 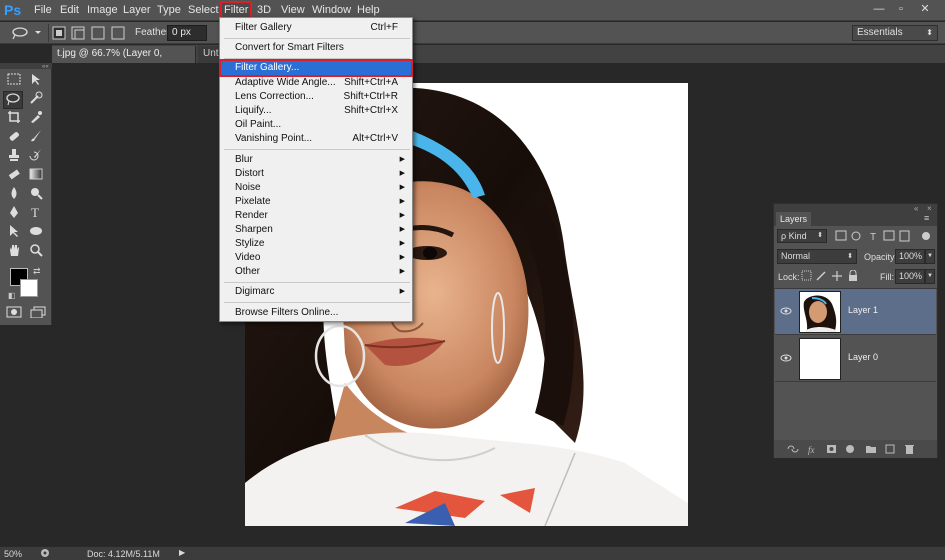 What do you see at coordinates (316, 216) in the screenshot?
I see `menu-item-render: Render ▶` at bounding box center [316, 216].